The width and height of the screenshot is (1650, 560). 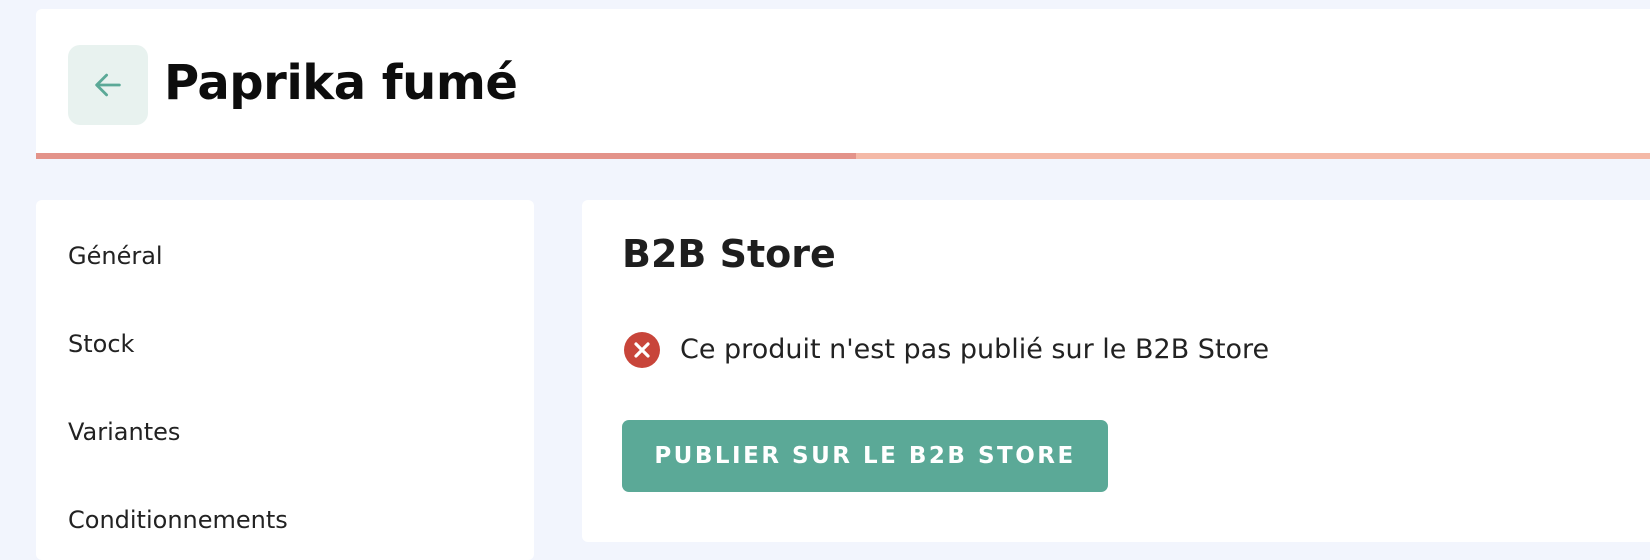 I want to click on arrow-left-icon, so click(x=108, y=85).